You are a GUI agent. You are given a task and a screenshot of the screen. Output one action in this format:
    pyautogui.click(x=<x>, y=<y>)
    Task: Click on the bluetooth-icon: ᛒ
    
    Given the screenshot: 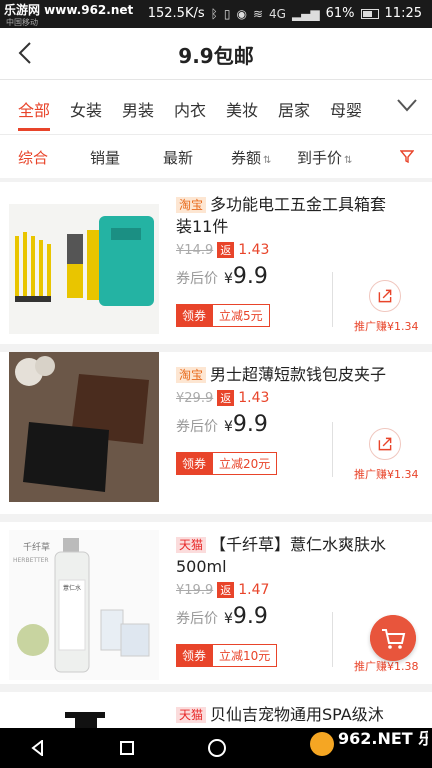 What is the action you would take?
    pyautogui.click(x=214, y=13)
    